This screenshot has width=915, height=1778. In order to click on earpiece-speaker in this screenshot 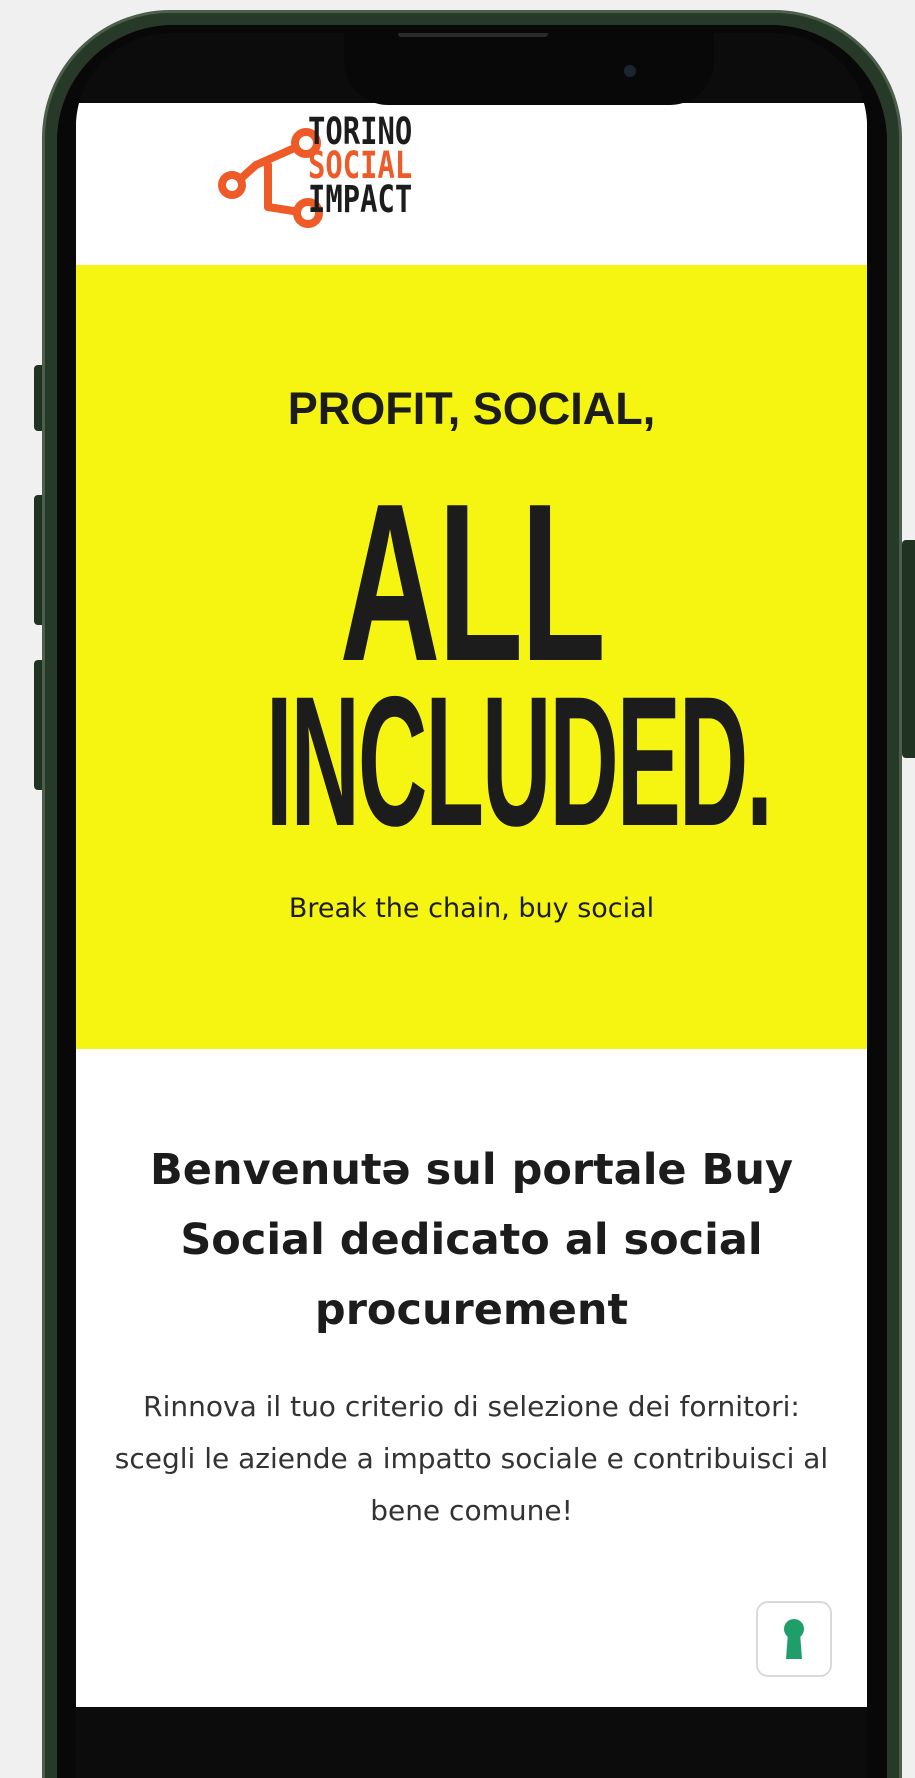, I will do `click(473, 35)`.